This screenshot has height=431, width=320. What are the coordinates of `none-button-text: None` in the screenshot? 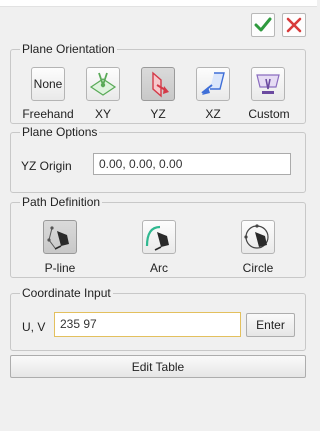 It's located at (48, 84).